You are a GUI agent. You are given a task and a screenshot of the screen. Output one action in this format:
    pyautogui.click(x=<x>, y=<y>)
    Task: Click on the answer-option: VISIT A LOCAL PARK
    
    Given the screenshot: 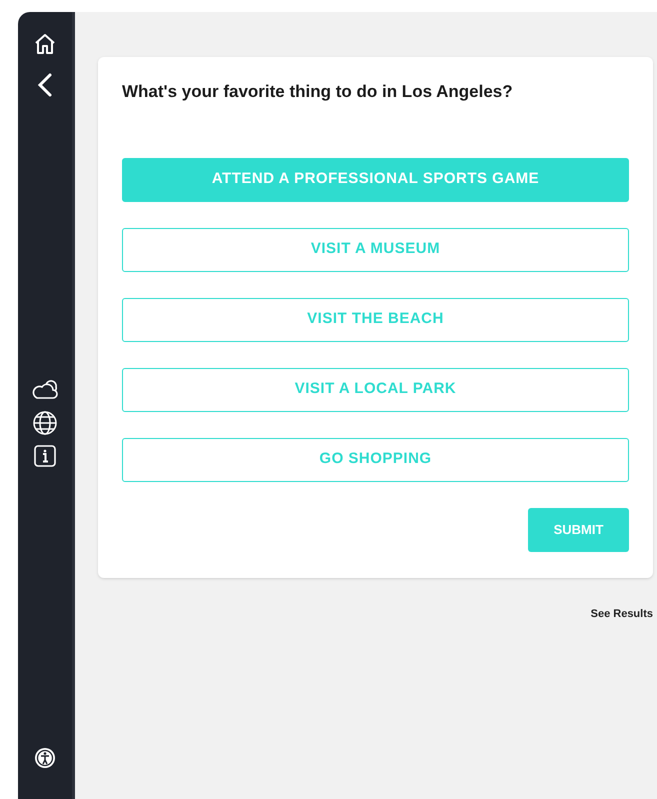 What is the action you would take?
    pyautogui.click(x=375, y=390)
    